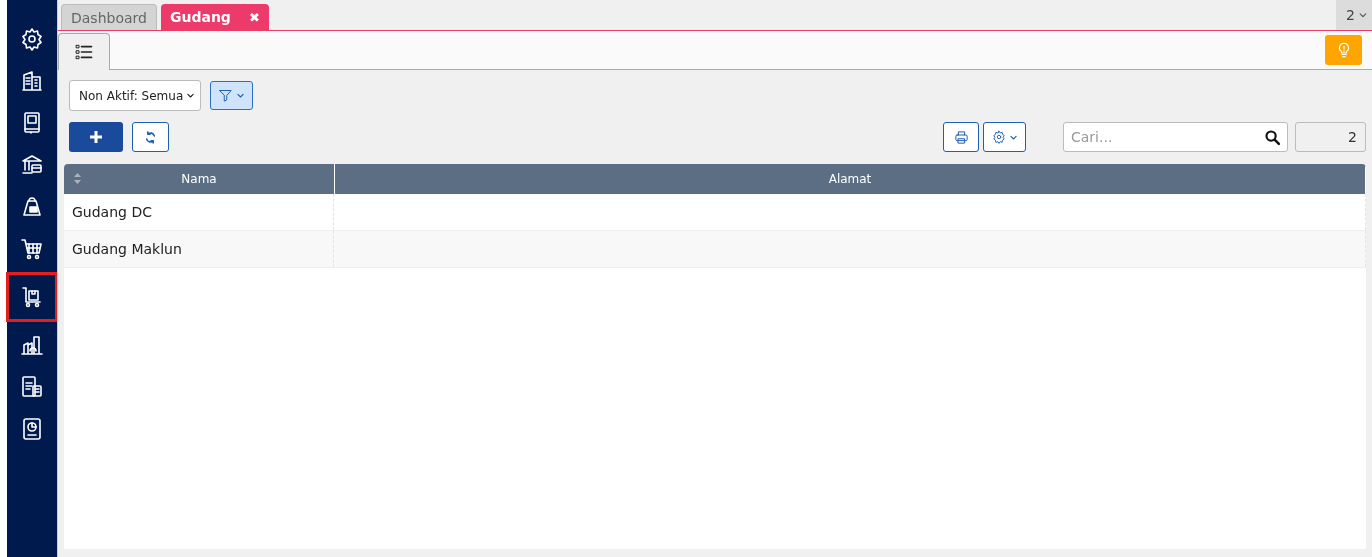 The width and height of the screenshot is (1372, 557). What do you see at coordinates (32, 207) in the screenshot?
I see `price-bag-icon` at bounding box center [32, 207].